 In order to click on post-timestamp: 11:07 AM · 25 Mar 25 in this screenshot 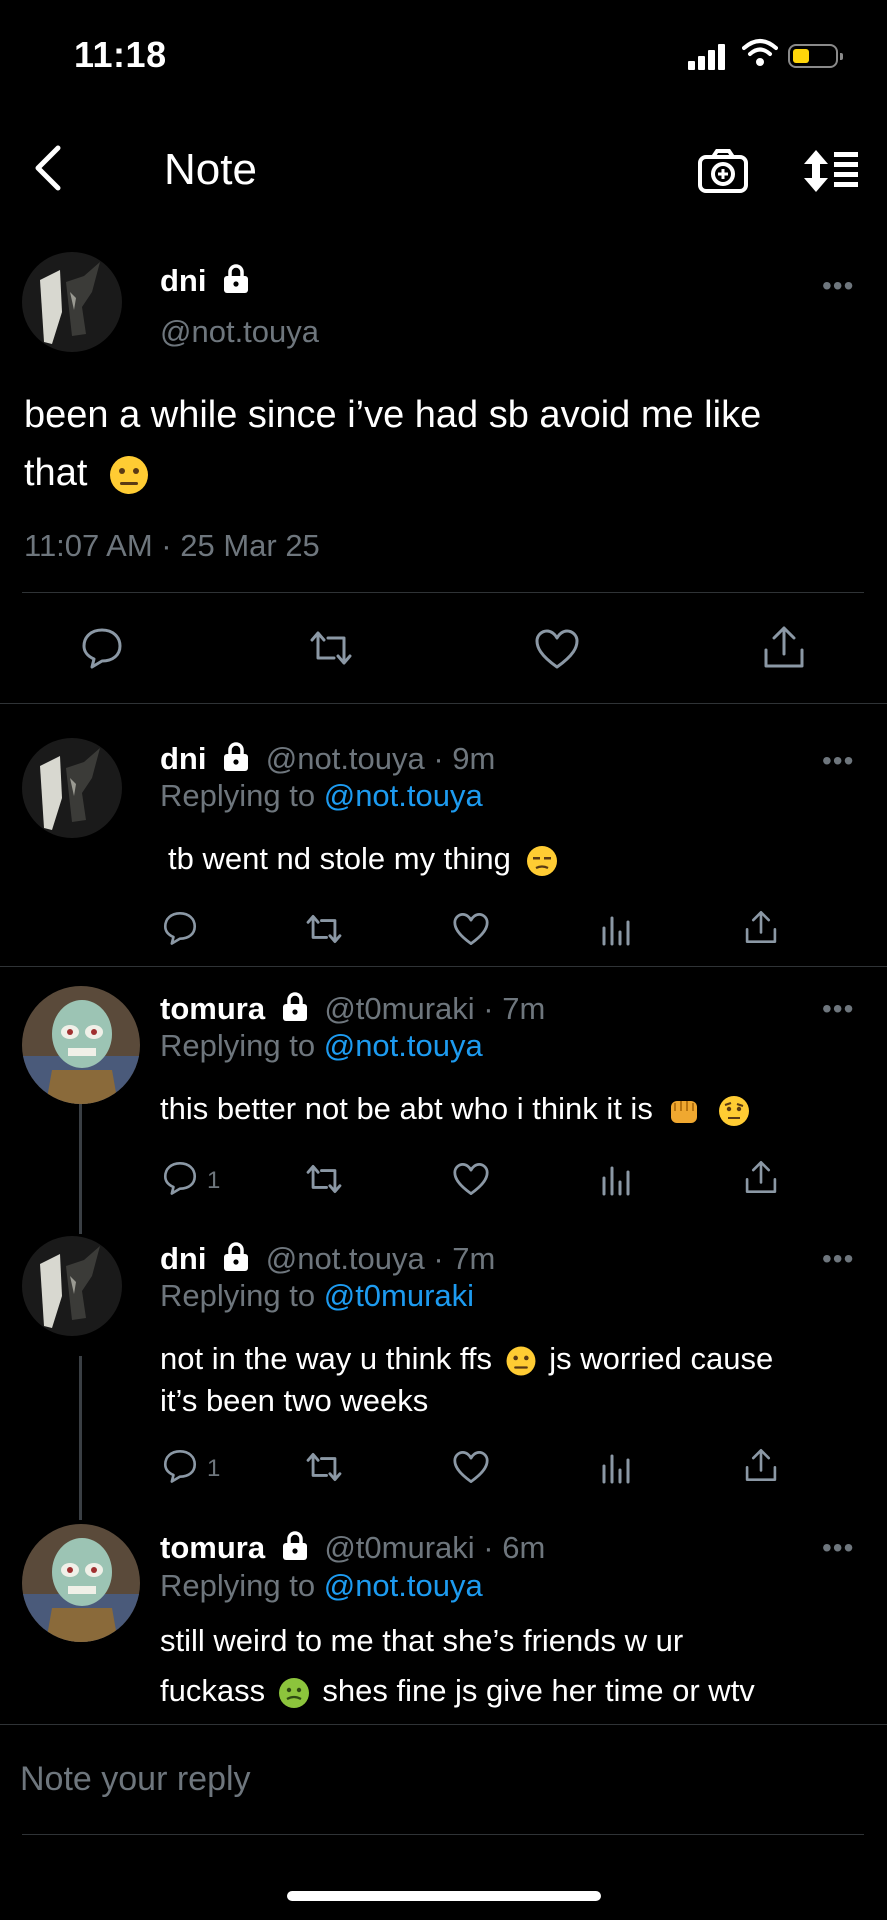, I will do `click(172, 545)`.